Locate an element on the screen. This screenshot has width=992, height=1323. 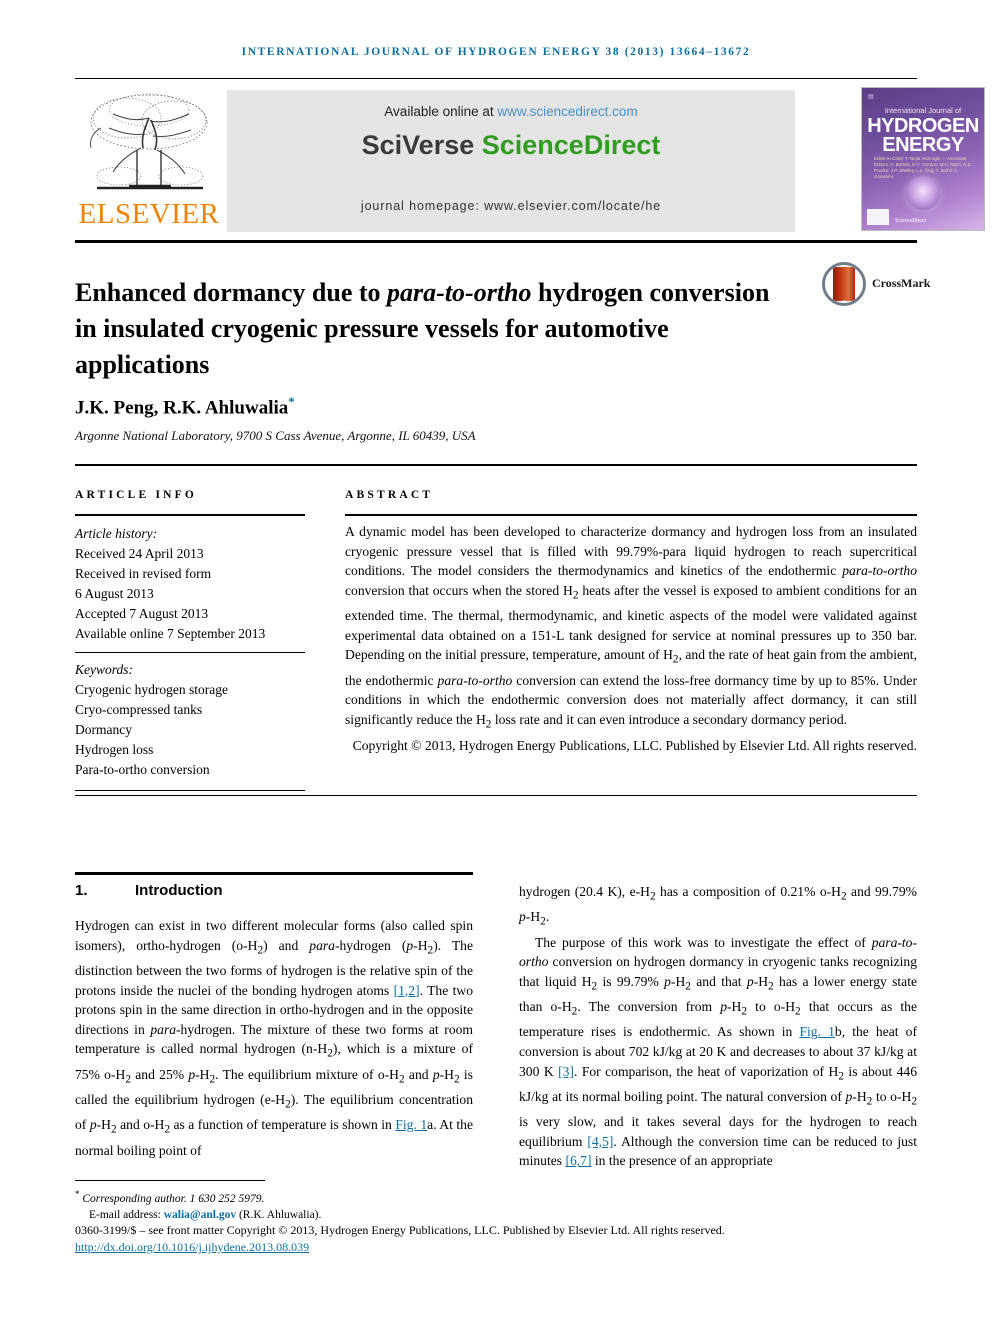
cover-title-line2: ENERGY is located at coordinates (923, 145).